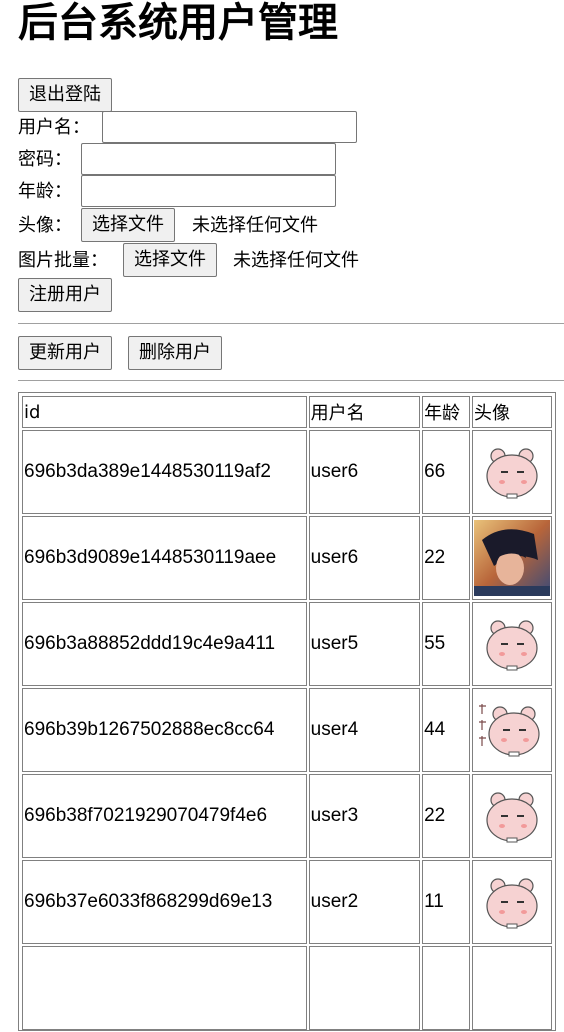 This screenshot has width=564, height=1032. I want to click on header-id: id, so click(164, 412).